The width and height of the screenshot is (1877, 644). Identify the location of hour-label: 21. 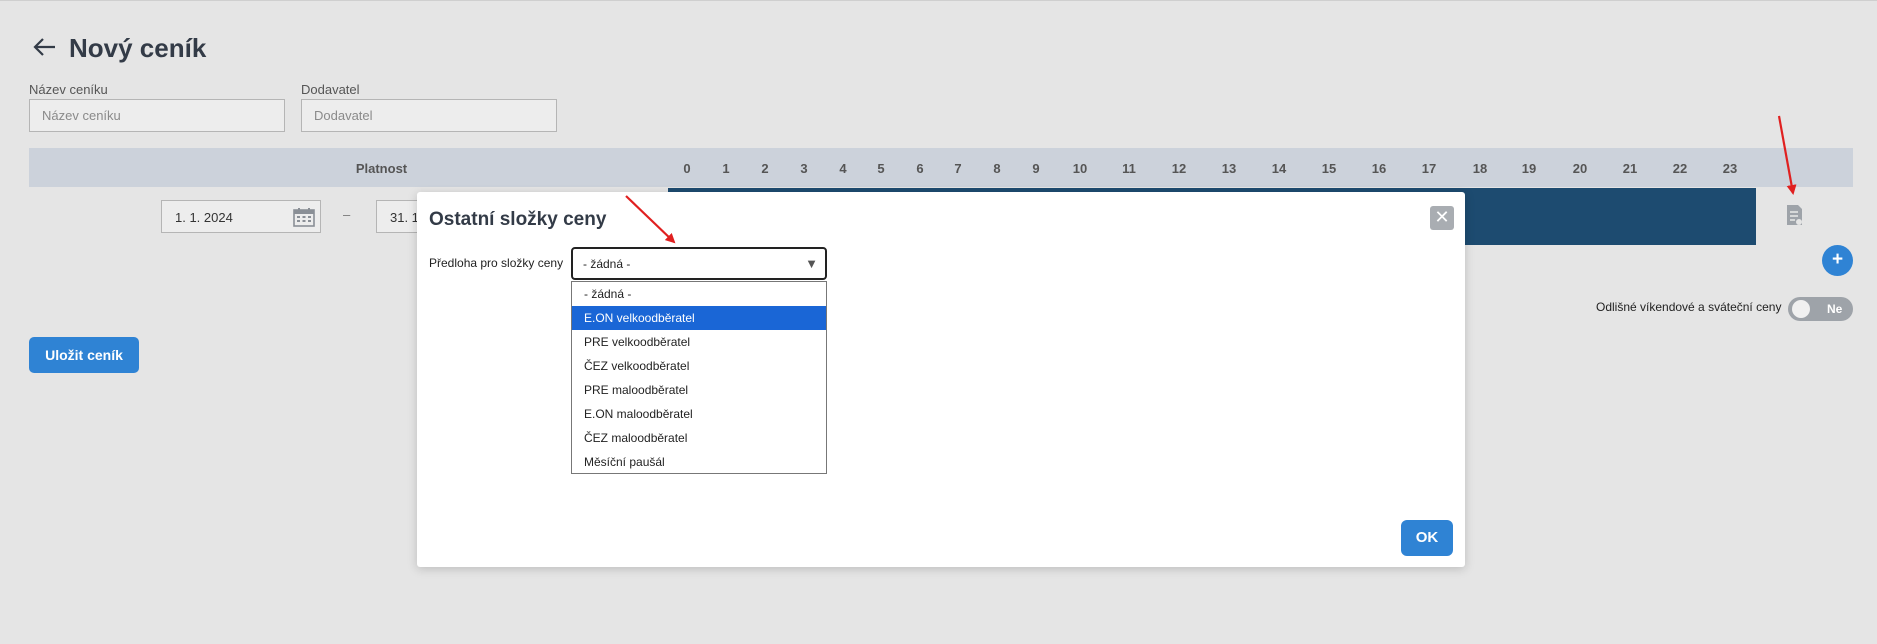
(1630, 168).